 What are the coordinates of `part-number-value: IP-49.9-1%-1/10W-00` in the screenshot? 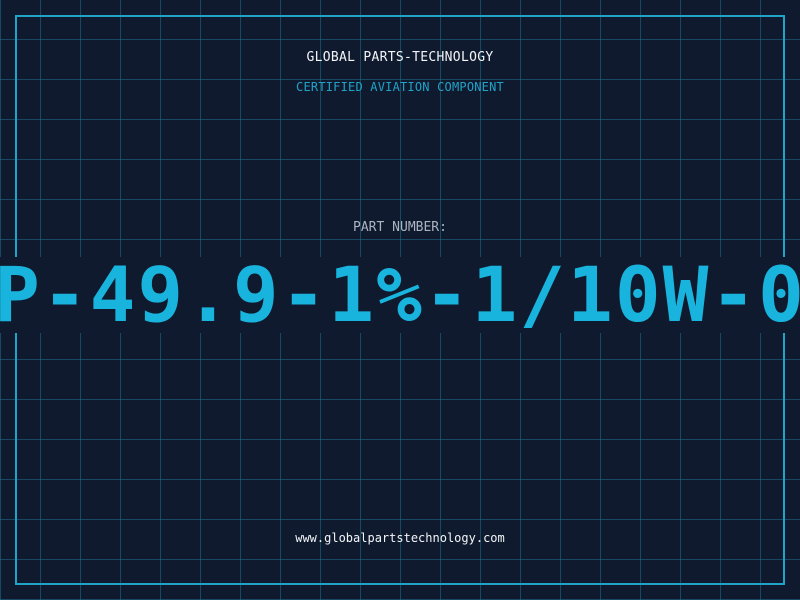 It's located at (400, 295).